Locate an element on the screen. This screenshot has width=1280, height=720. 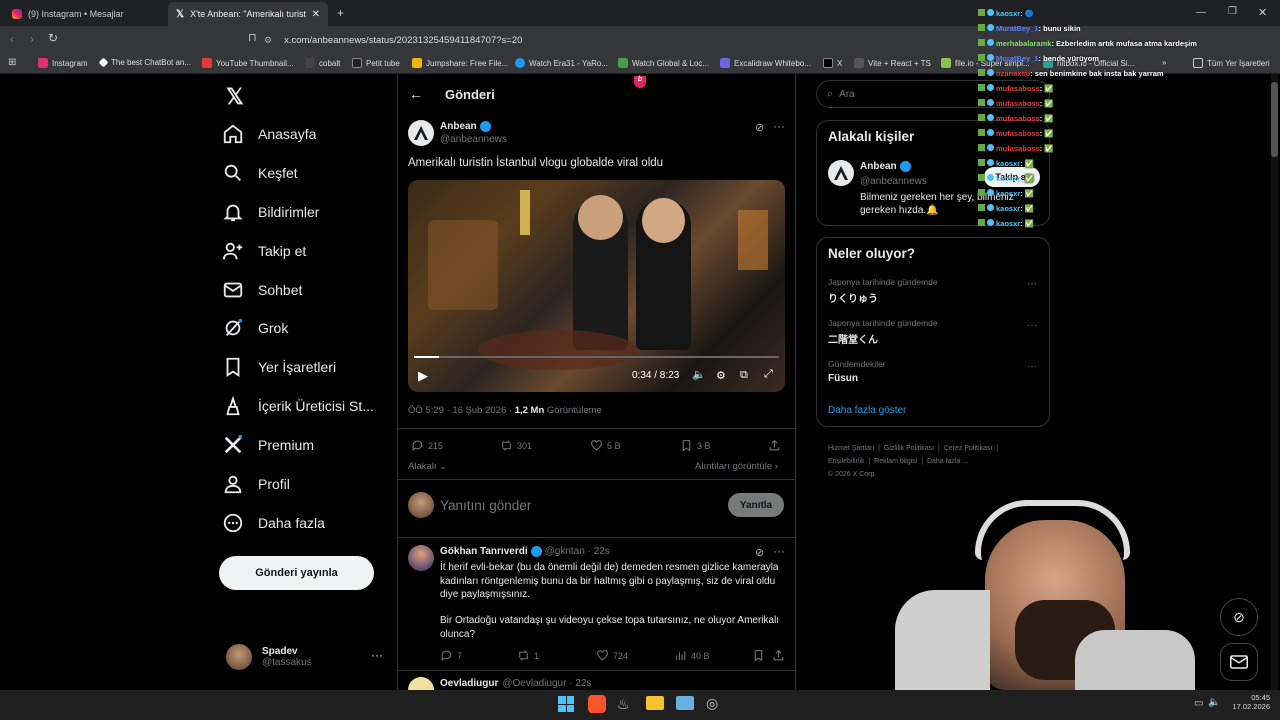
bookmark-item: X is located at coordinates (832, 63).